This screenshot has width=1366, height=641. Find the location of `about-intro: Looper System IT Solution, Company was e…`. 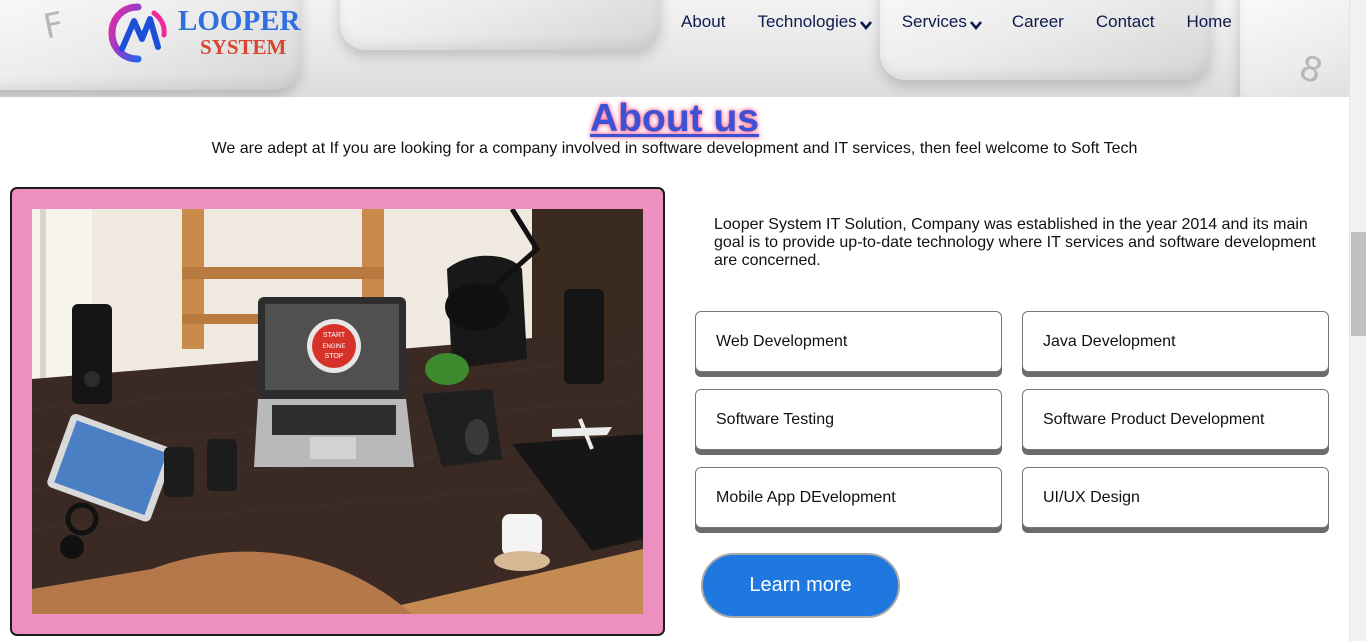

about-intro: Looper System IT Solution, Company was e… is located at coordinates (1015, 242).